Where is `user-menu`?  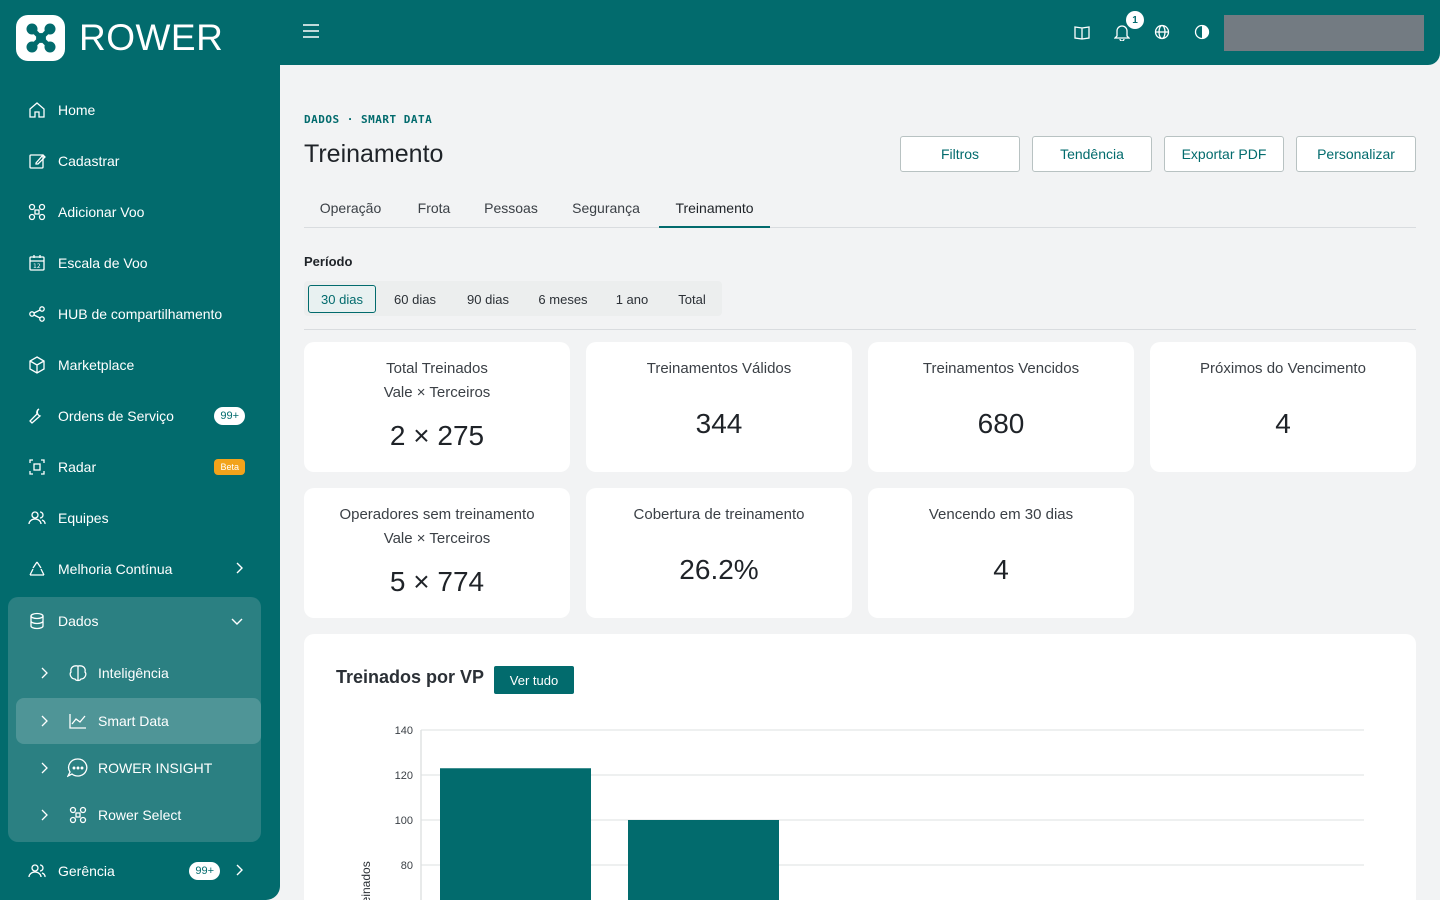
user-menu is located at coordinates (1324, 33).